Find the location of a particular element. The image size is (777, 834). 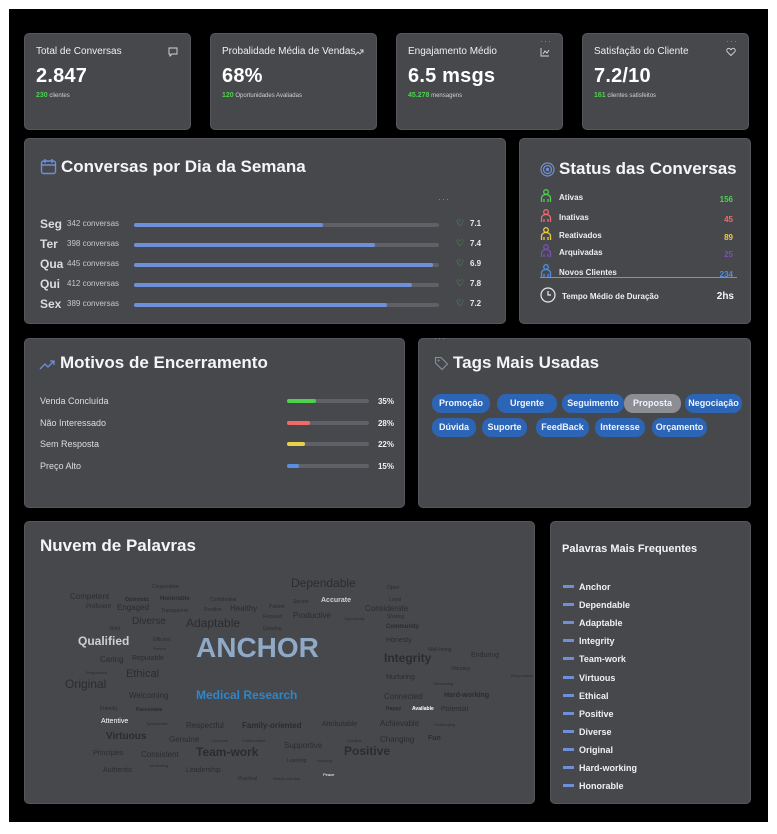

kpi-value: 2.847 is located at coordinates (62, 76).